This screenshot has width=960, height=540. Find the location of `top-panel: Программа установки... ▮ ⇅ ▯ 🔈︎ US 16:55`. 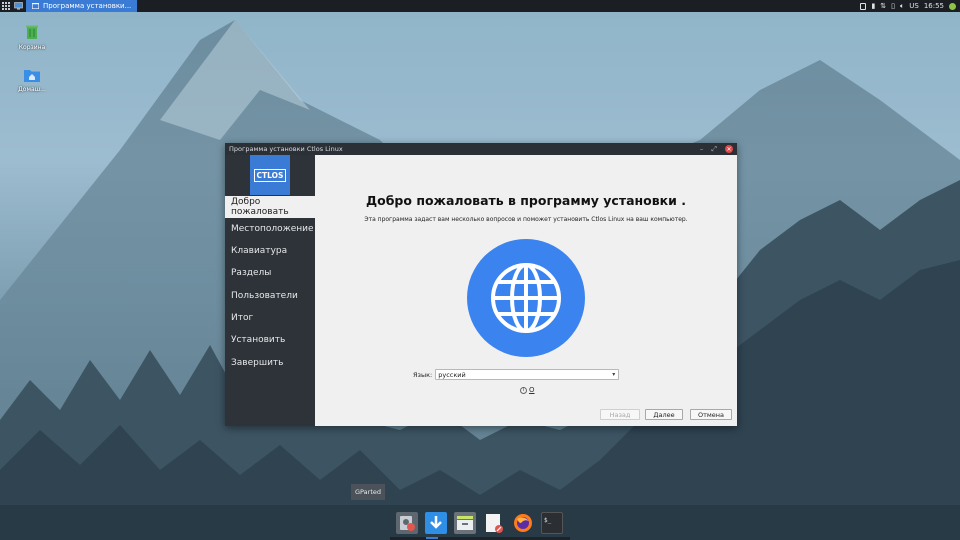

top-panel: Программа установки... ▮ ⇅ ▯ 🔈︎ US 16:55 is located at coordinates (480, 6).